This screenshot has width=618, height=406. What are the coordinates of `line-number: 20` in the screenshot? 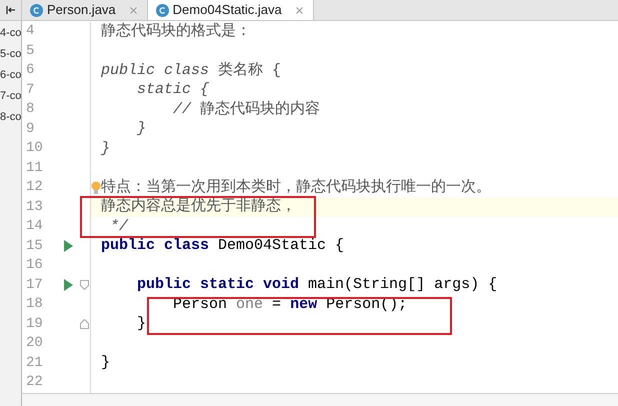 It's located at (34, 344).